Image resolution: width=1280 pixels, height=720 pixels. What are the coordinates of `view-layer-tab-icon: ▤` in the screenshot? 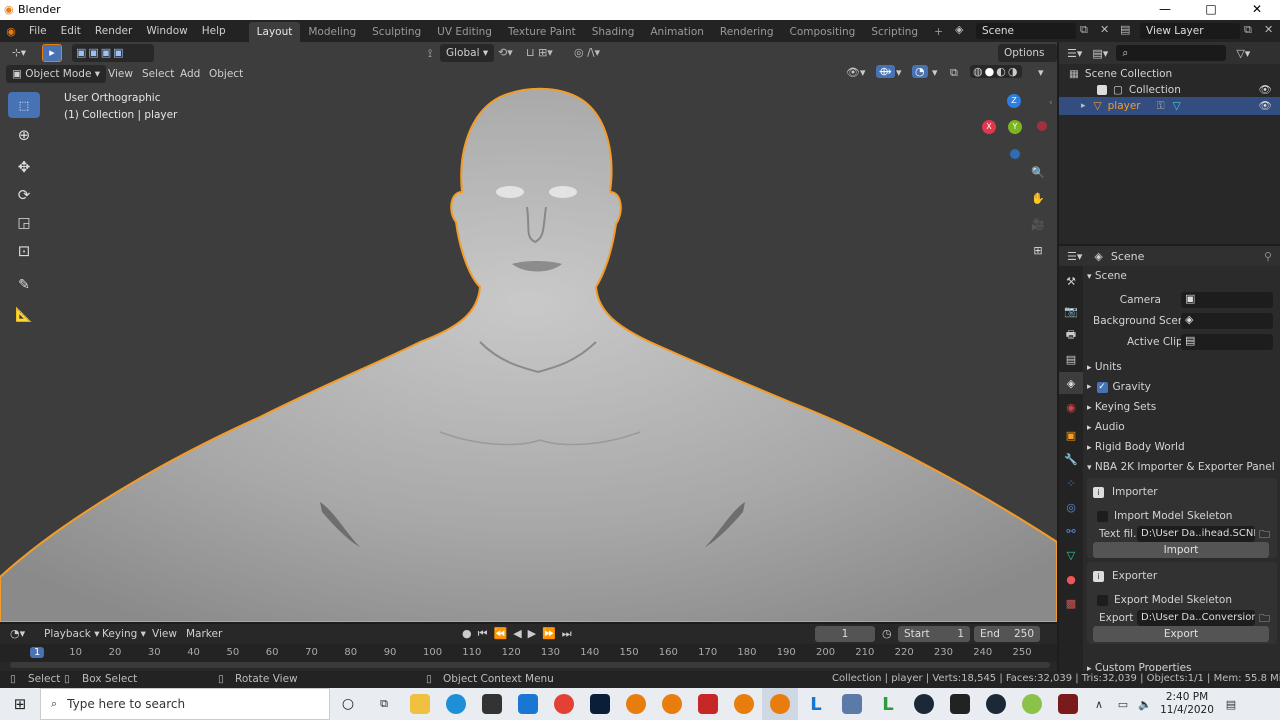 It's located at (1071, 359).